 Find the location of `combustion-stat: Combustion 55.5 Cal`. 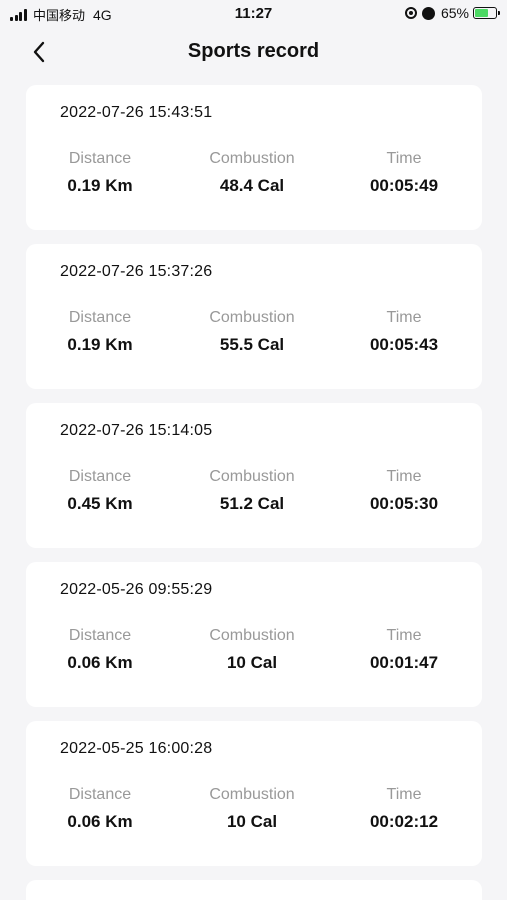

combustion-stat: Combustion 55.5 Cal is located at coordinates (252, 332).